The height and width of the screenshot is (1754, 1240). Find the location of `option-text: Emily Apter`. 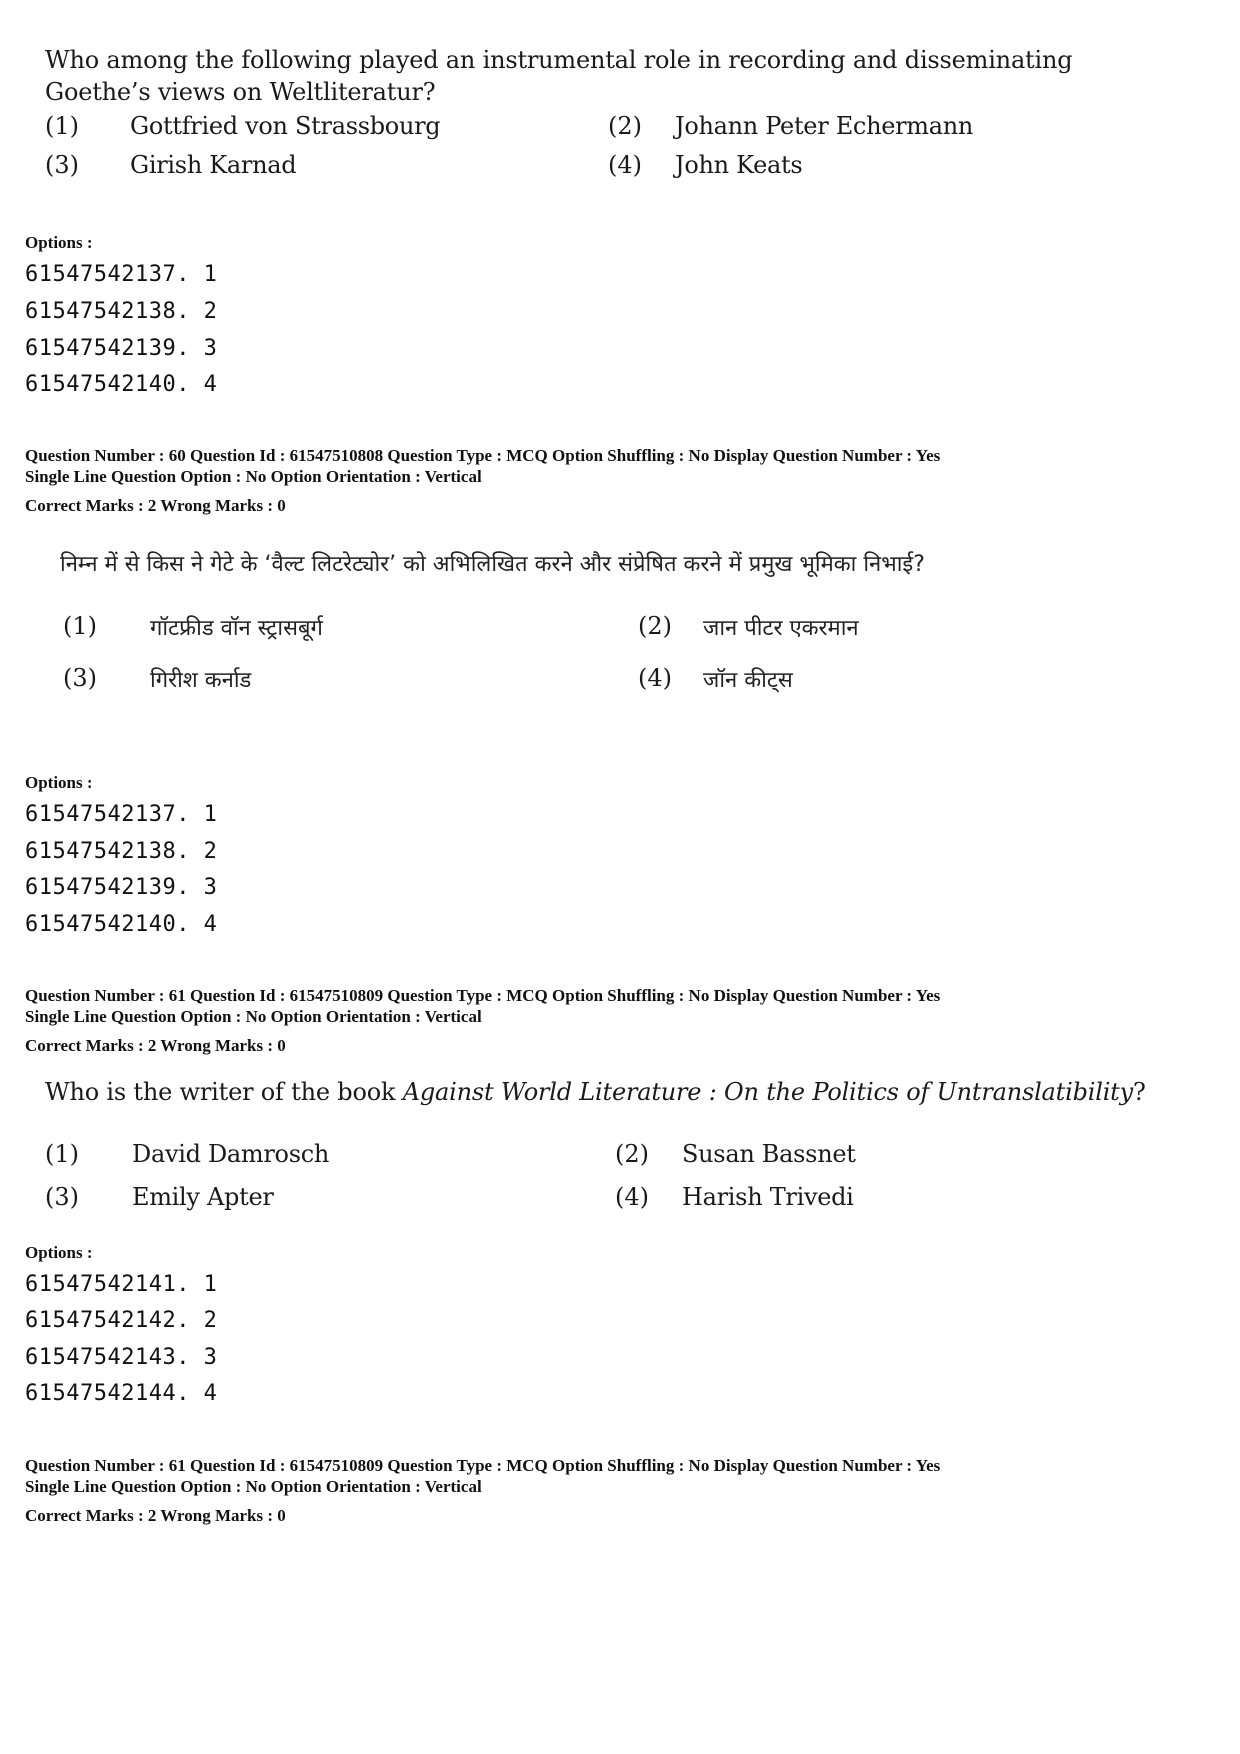

option-text: Emily Apter is located at coordinates (203, 1197).